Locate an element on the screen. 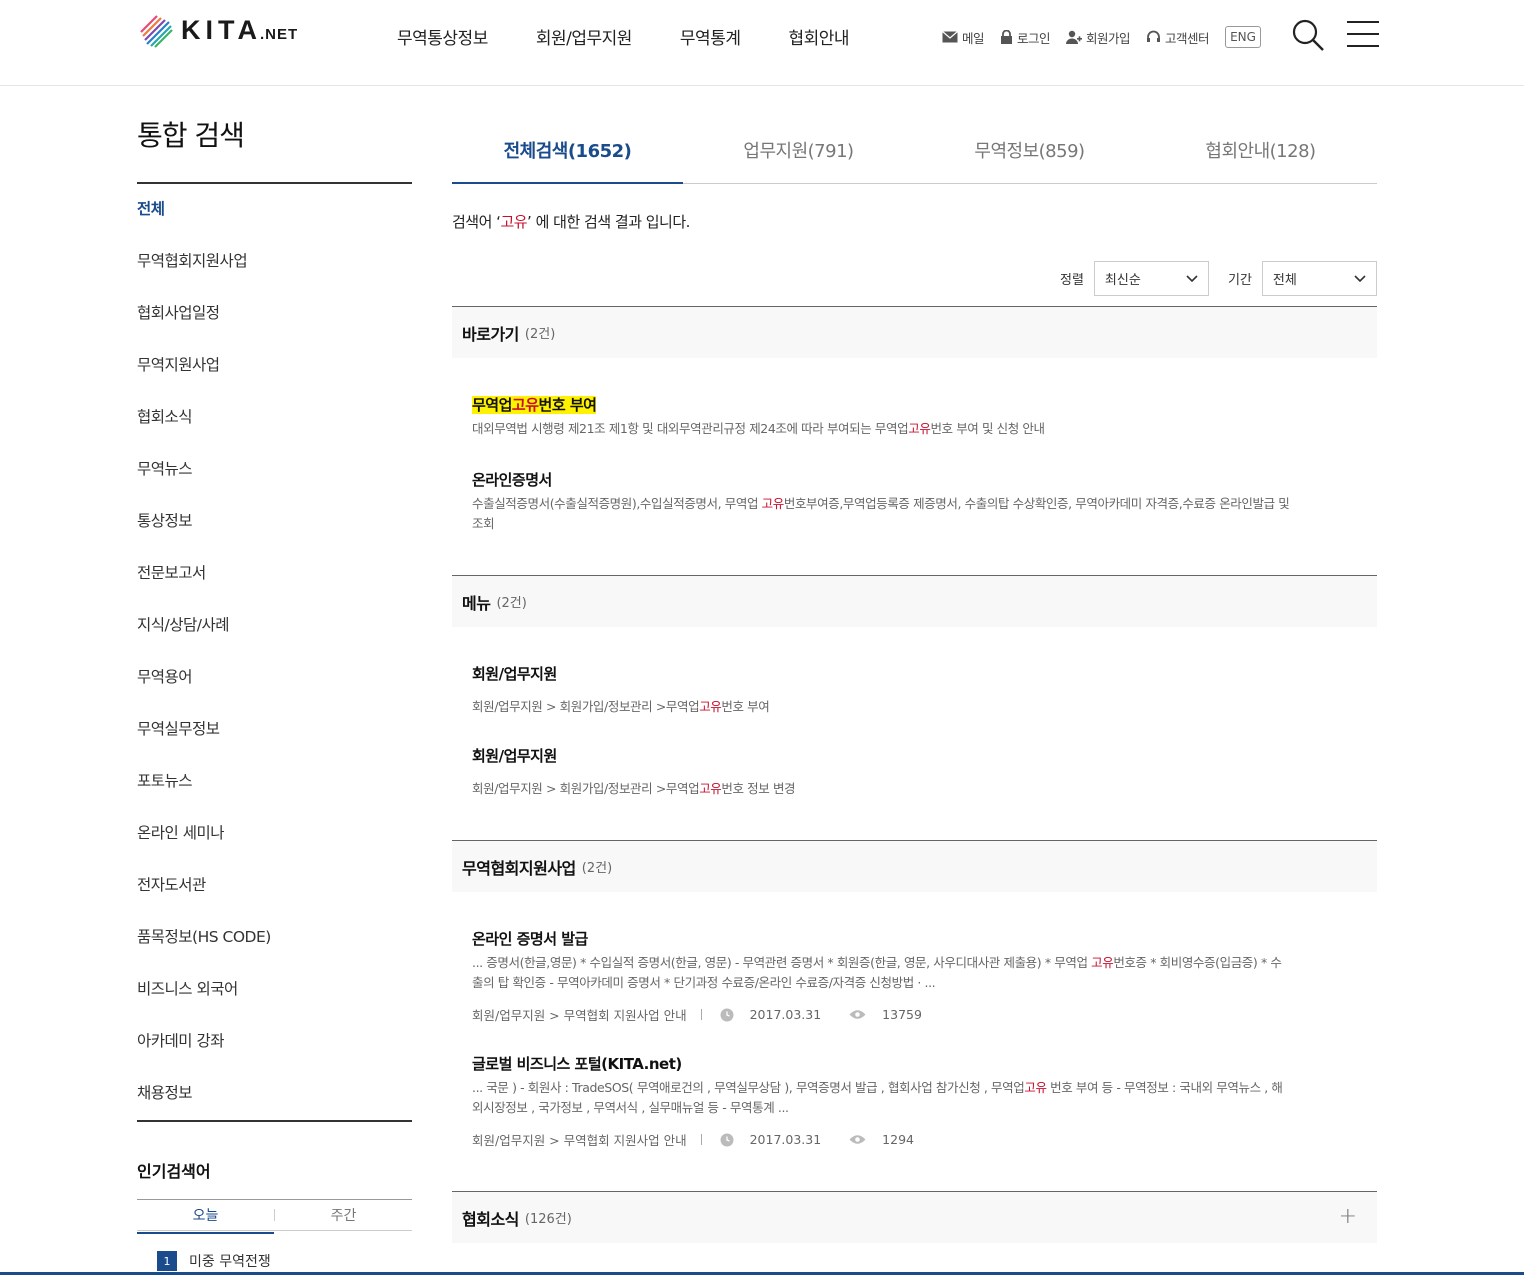 This screenshot has width=1524, height=1275. logo-mark-icon is located at coordinates (156, 31).